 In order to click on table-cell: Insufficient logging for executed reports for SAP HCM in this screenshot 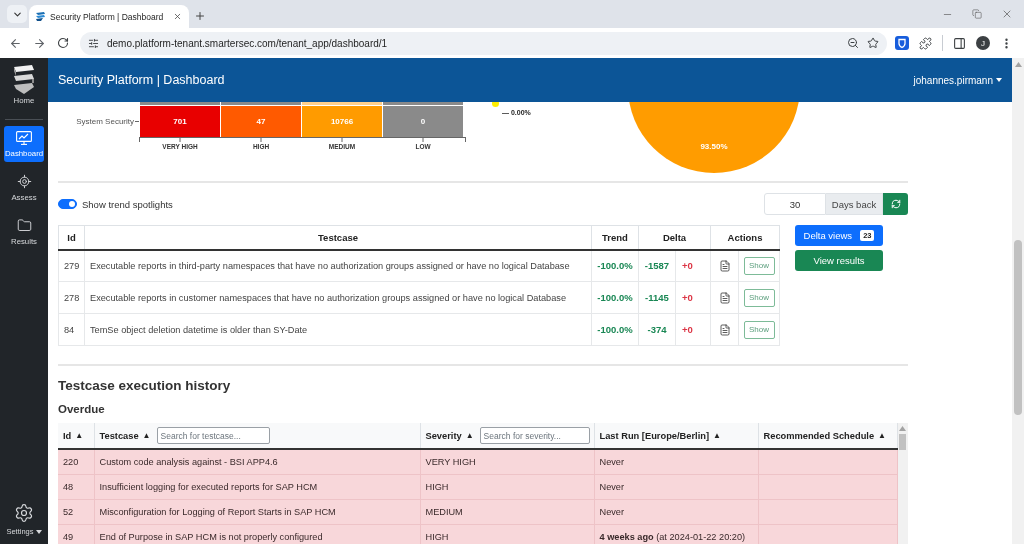, I will do `click(257, 486)`.